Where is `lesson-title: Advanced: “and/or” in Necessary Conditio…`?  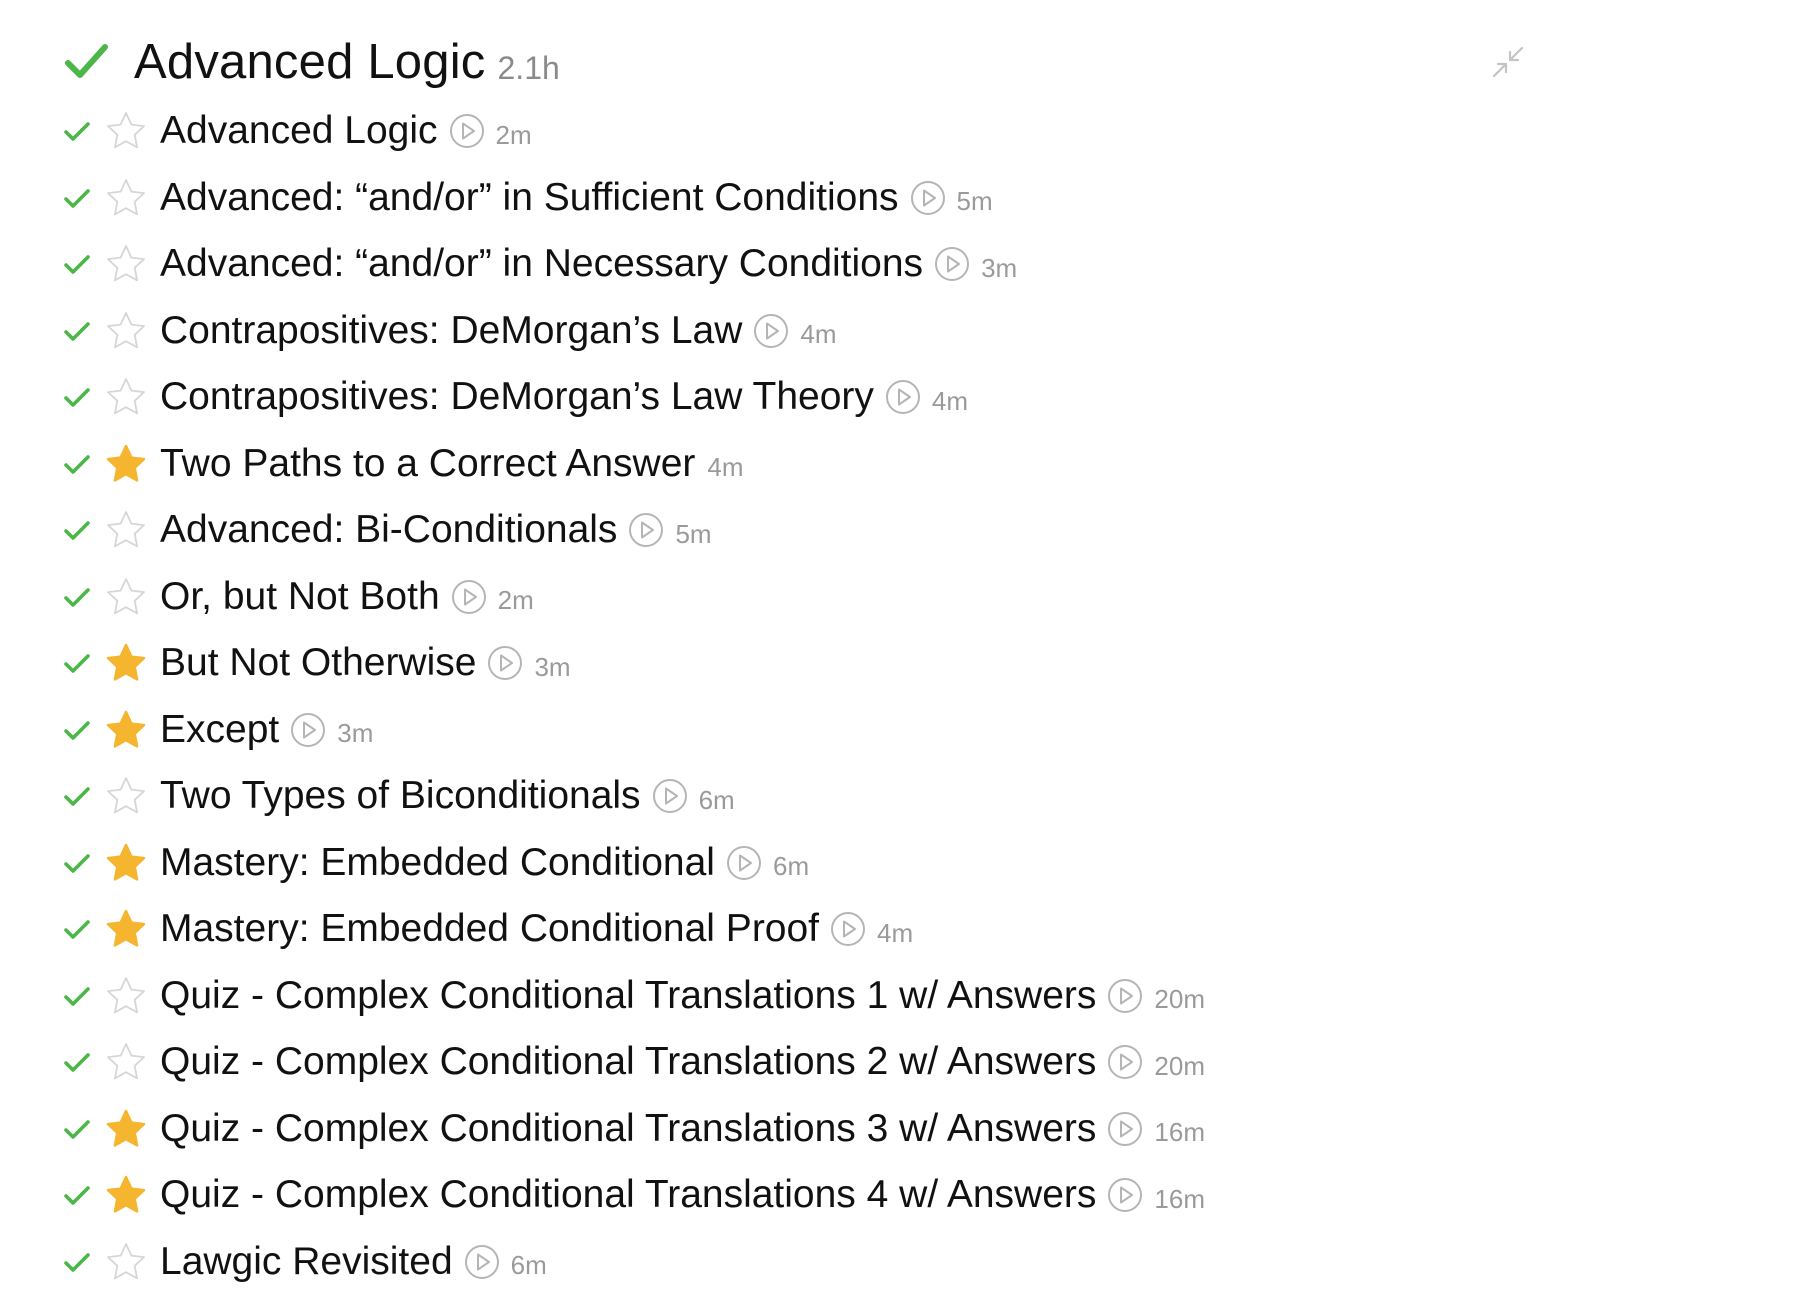
lesson-title: Advanced: “and/or” in Necessary Conditio… is located at coordinates (541, 264).